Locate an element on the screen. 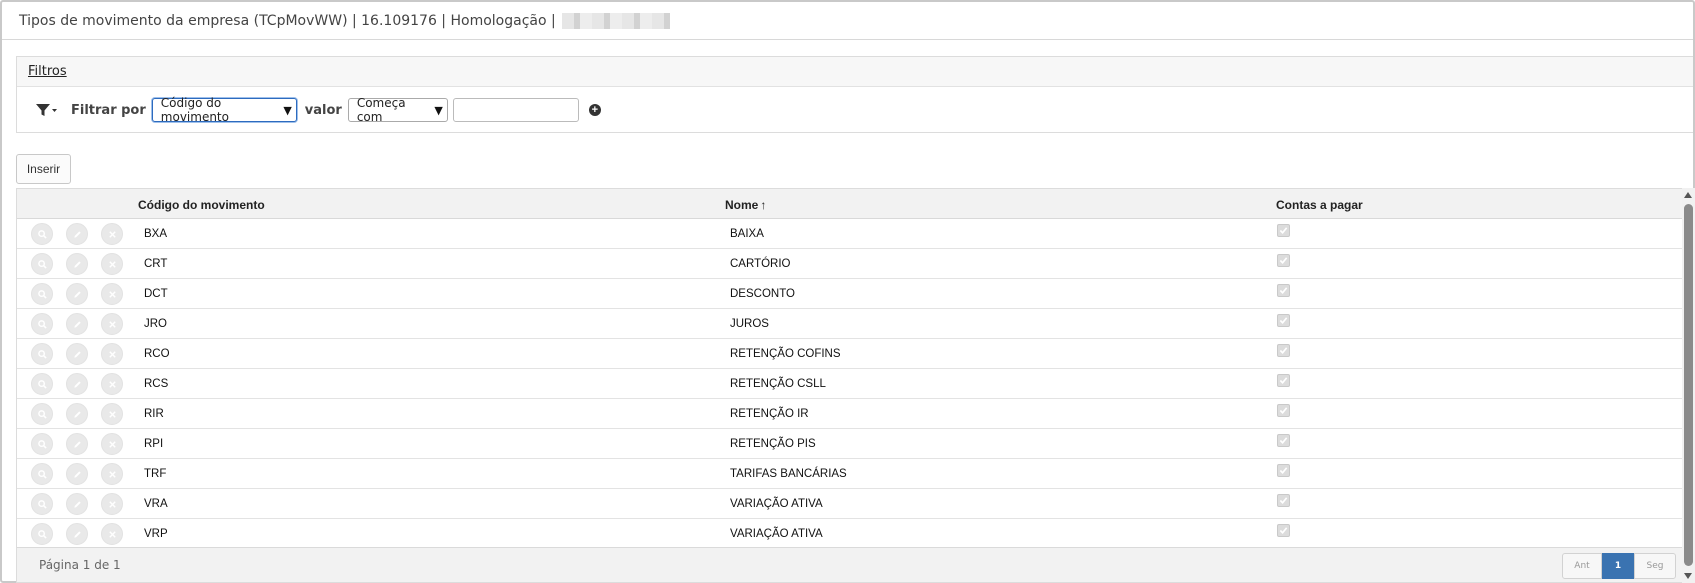 The width and height of the screenshot is (1695, 583). table-row: RIR RETENÇÃO IR is located at coordinates (850, 414).